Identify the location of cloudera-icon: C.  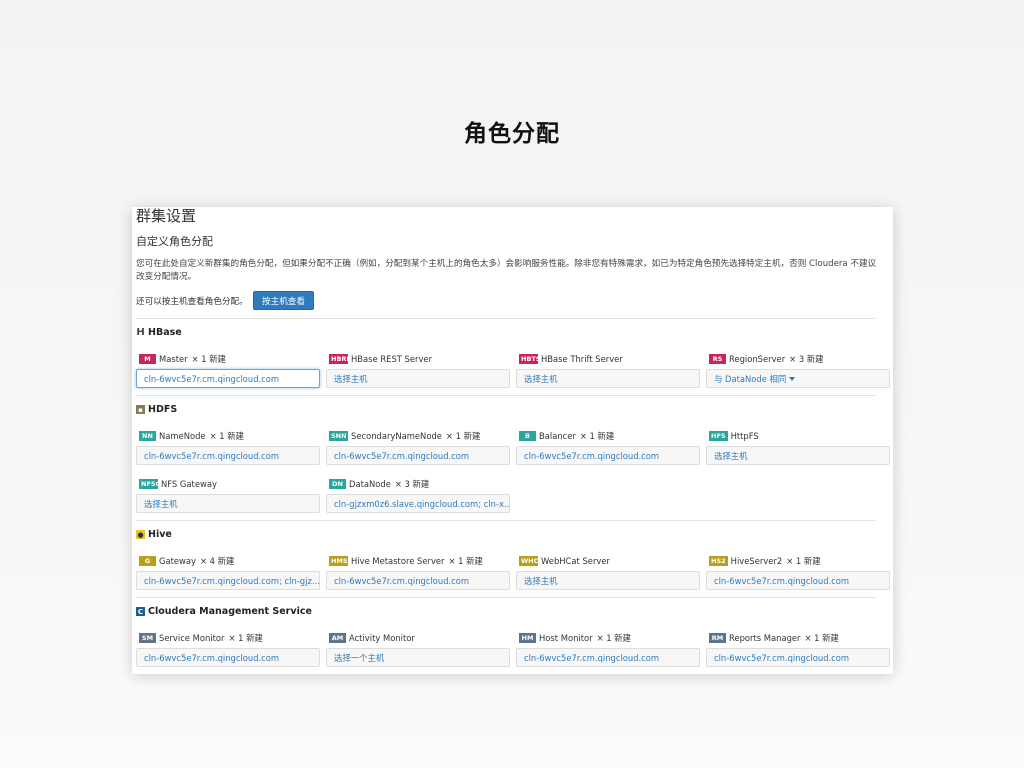
(140, 611).